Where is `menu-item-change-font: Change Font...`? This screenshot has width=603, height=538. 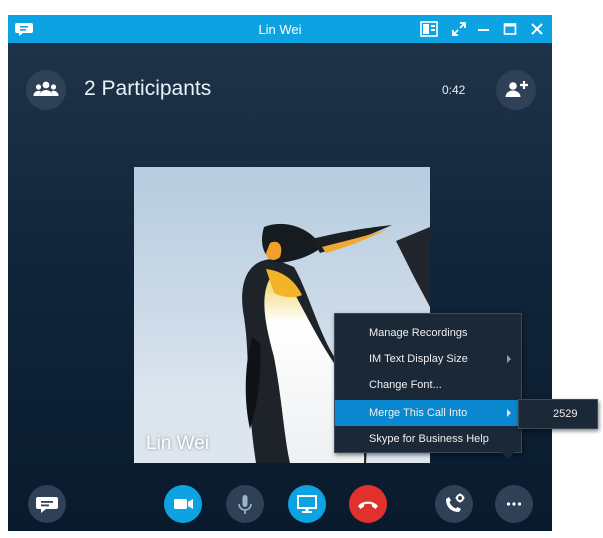
menu-item-change-font: Change Font... is located at coordinates (428, 385).